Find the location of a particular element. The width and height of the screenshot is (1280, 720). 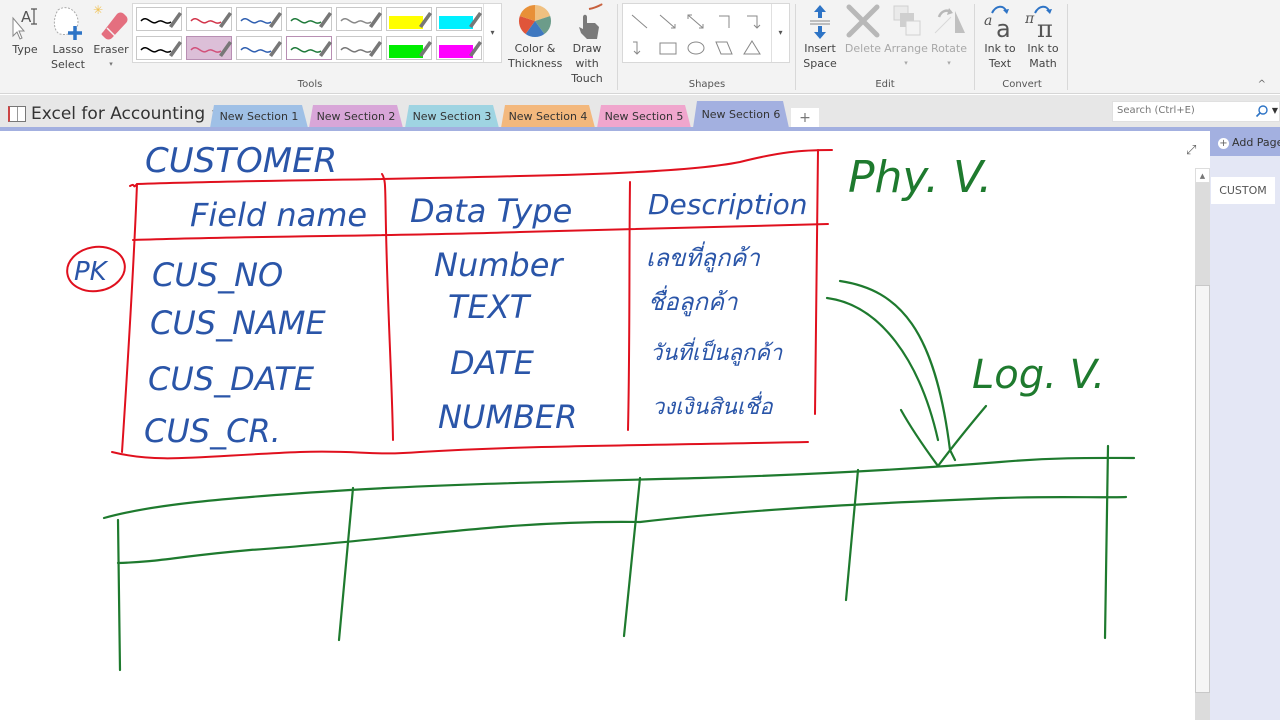

eraser-icon: ✳ is located at coordinates (110, 21).